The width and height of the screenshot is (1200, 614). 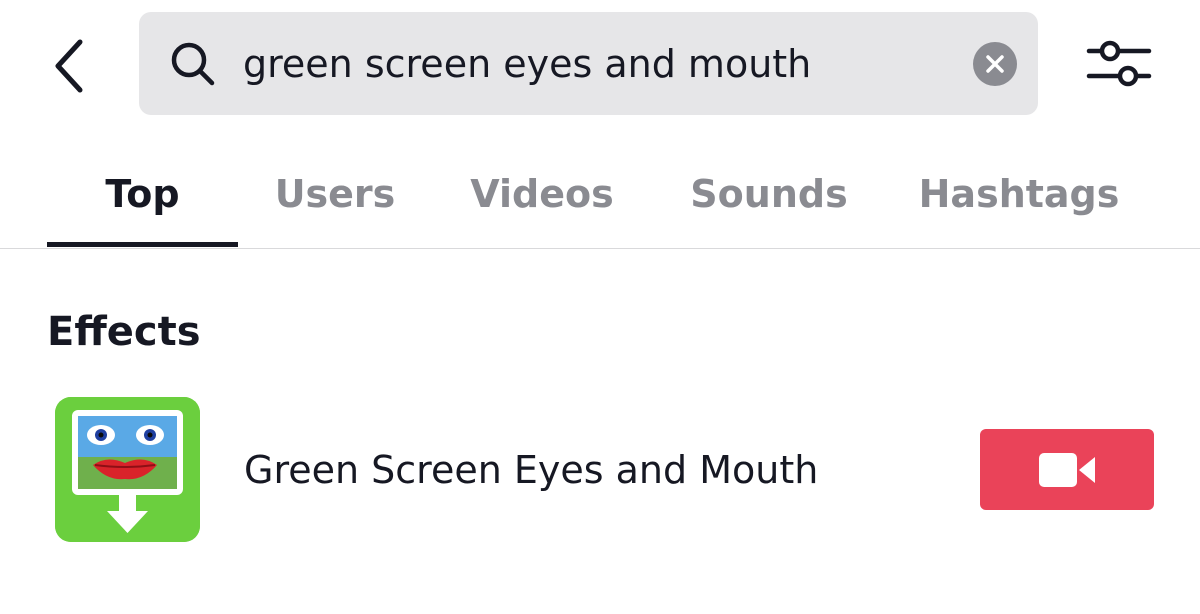 I want to click on tab-sounds: Sounds, so click(x=769, y=194).